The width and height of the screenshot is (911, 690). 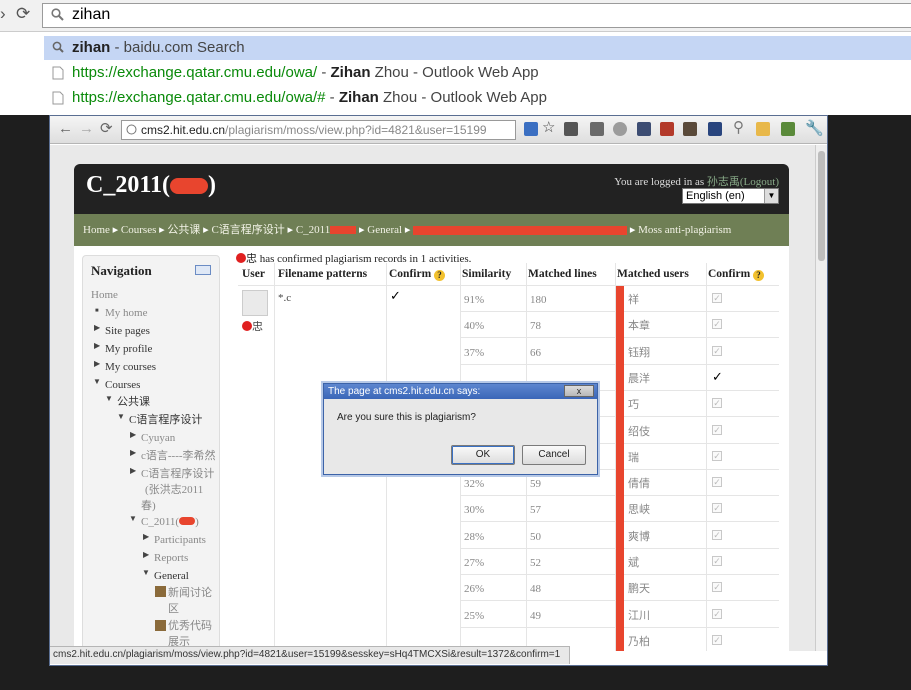 What do you see at coordinates (65, 129) in the screenshot?
I see `back-icon: ←` at bounding box center [65, 129].